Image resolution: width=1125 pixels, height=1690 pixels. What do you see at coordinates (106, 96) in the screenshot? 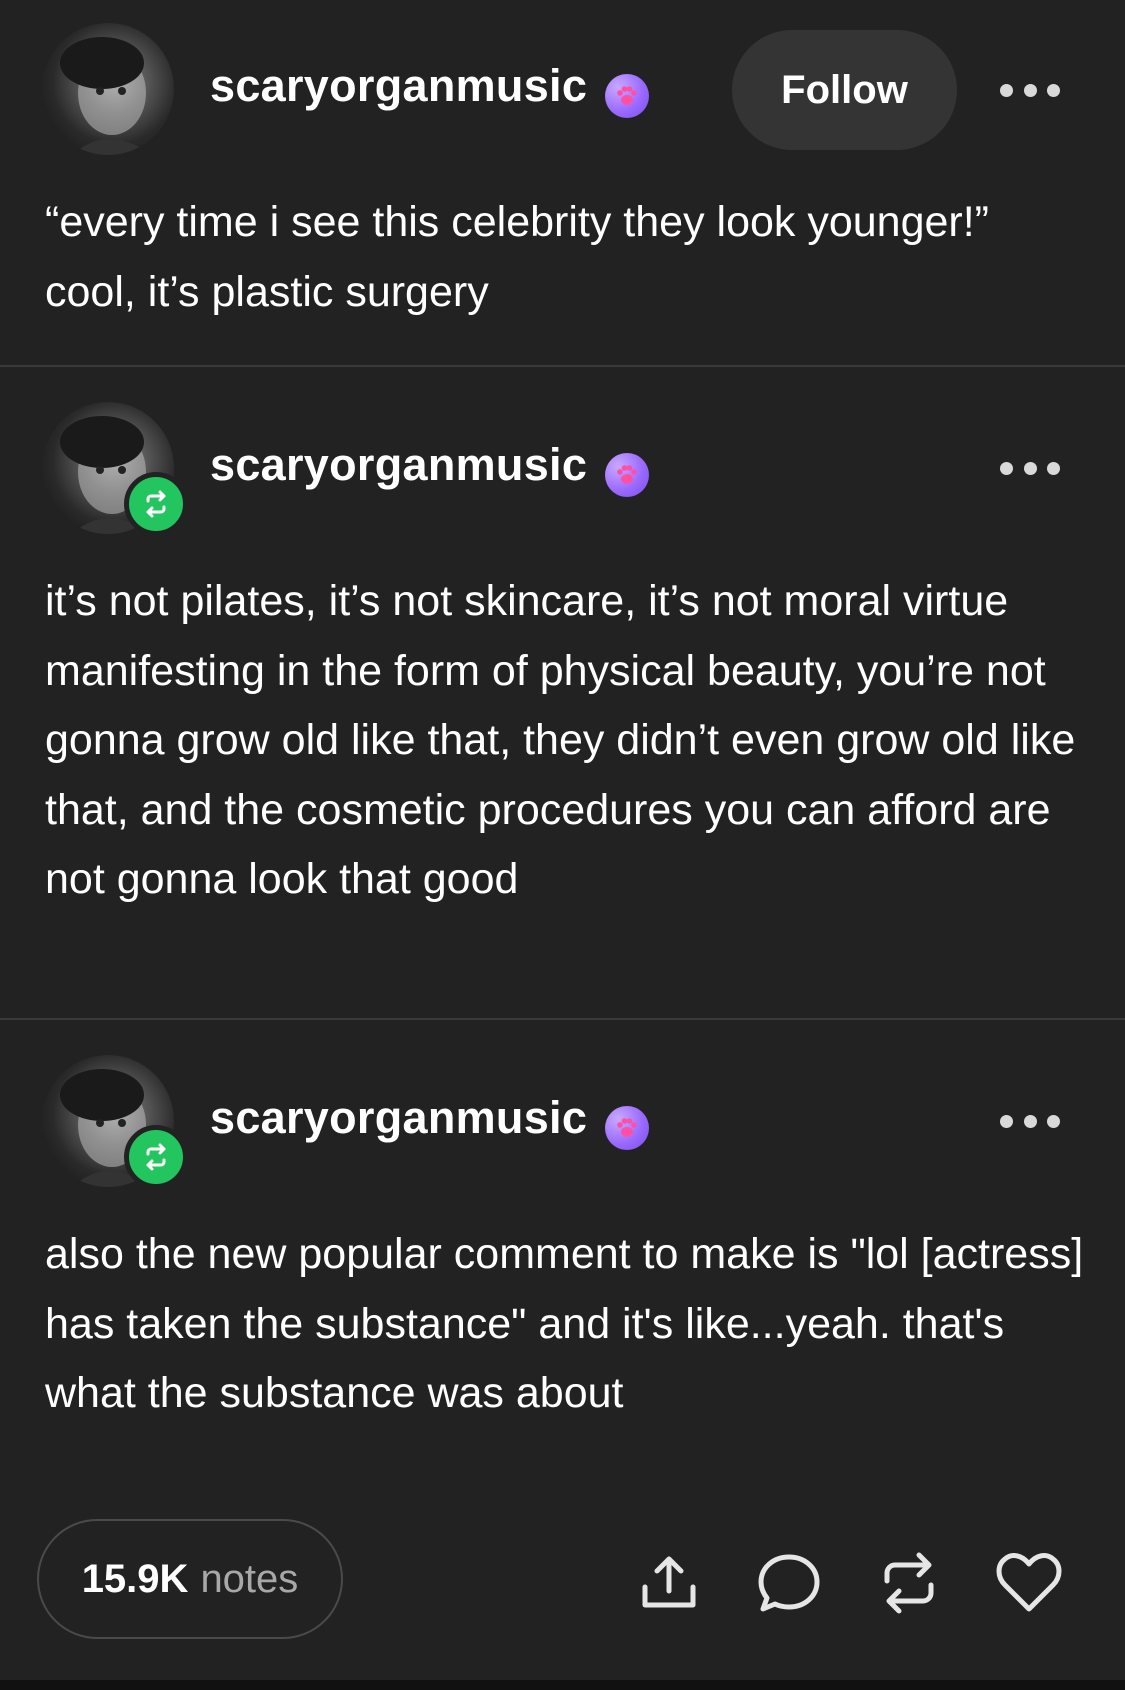
I see `avatar-image-icon` at bounding box center [106, 96].